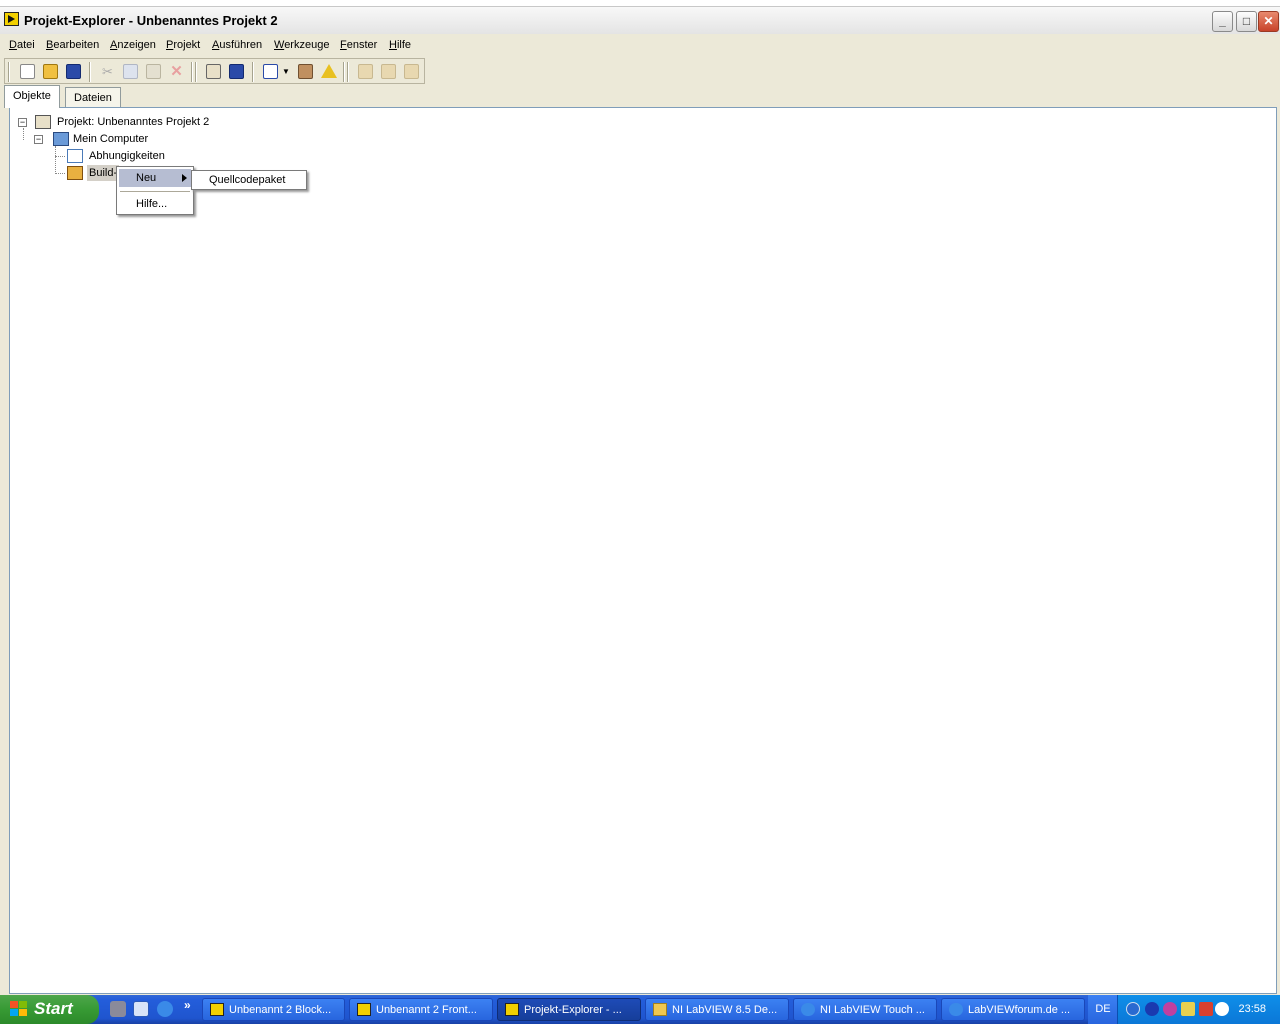 The image size is (1280, 1024). I want to click on menu-hilfe: Hilfe, so click(400, 45).